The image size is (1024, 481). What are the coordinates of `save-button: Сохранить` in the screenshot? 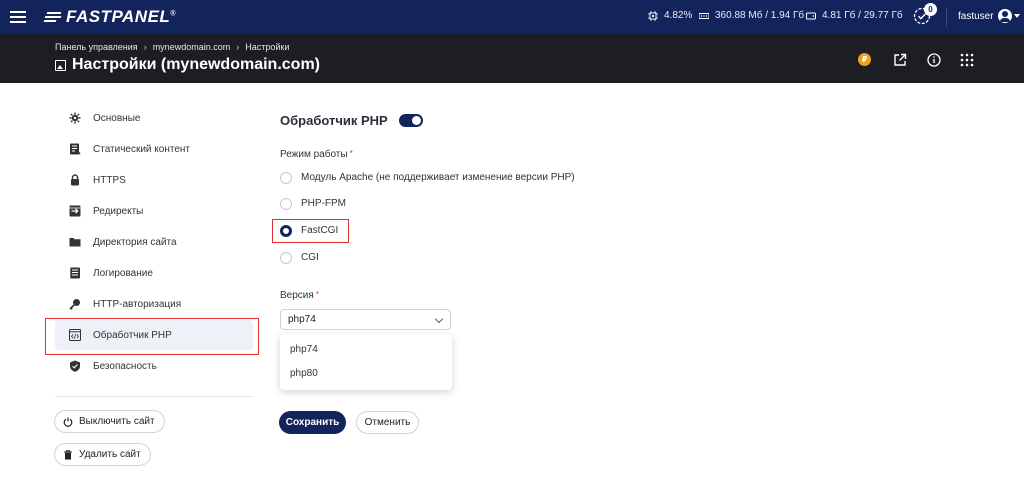 It's located at (312, 422).